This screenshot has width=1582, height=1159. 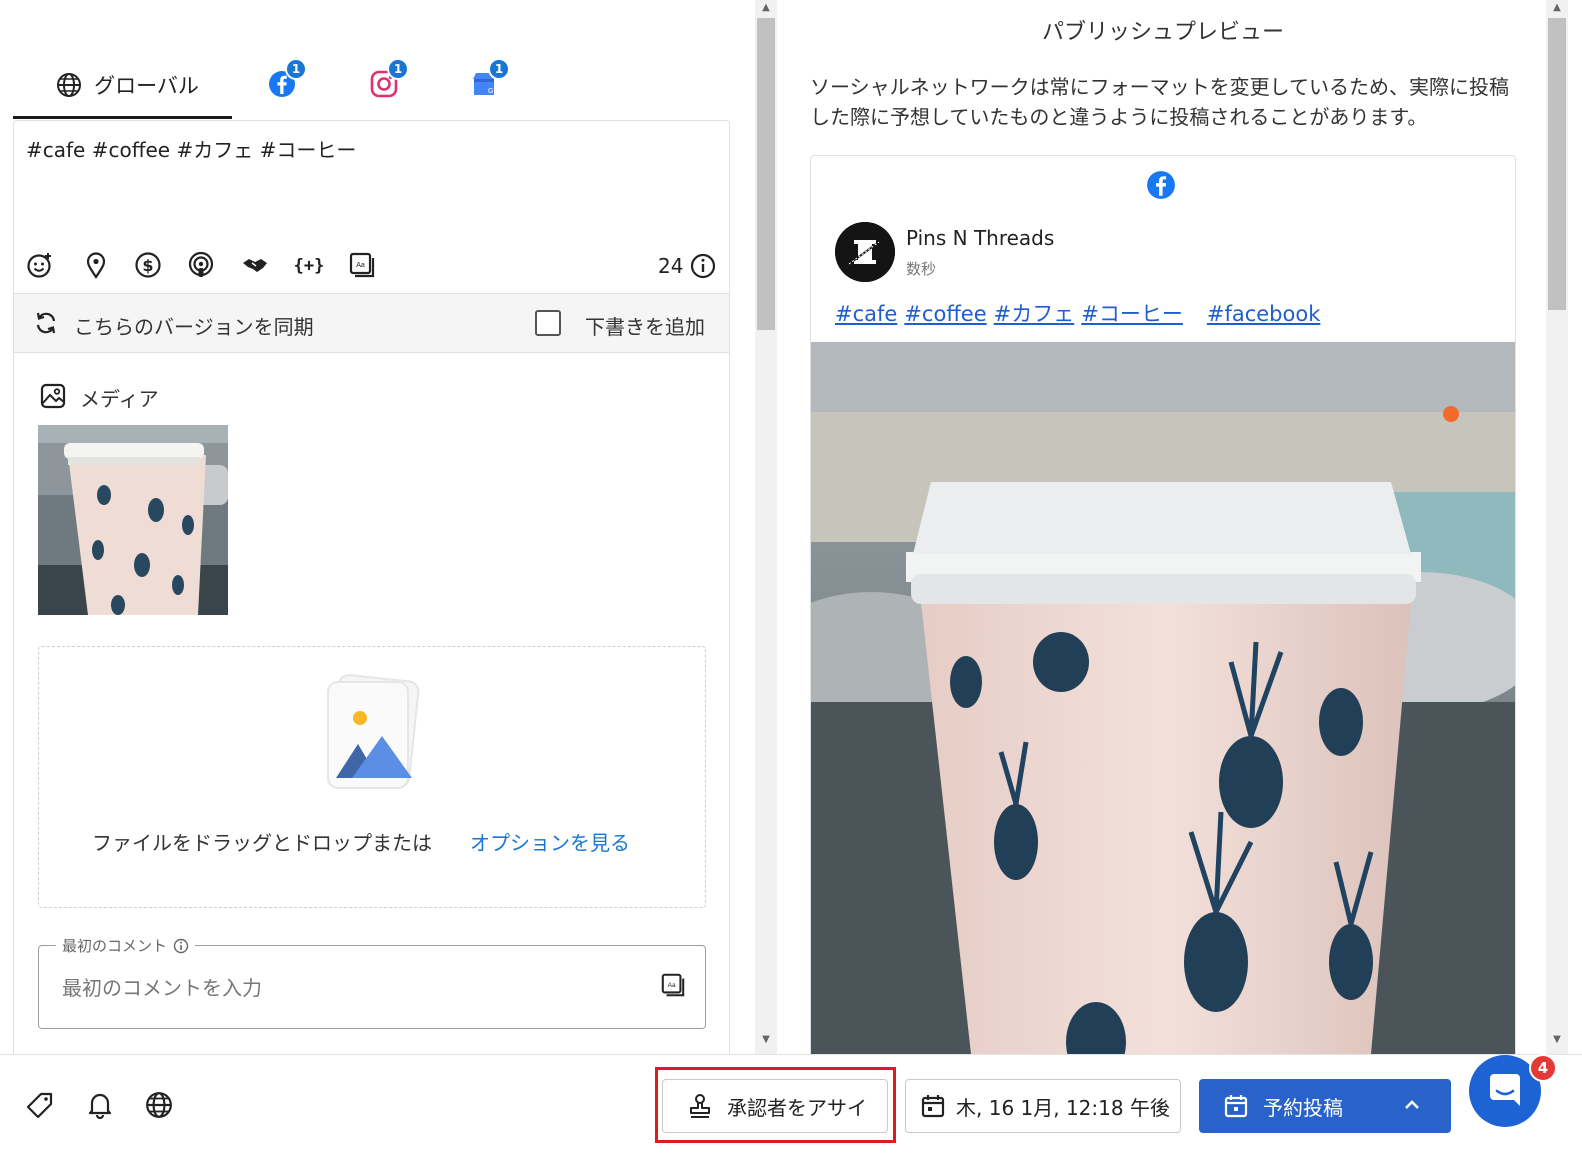 I want to click on podcast-icon, so click(x=201, y=265).